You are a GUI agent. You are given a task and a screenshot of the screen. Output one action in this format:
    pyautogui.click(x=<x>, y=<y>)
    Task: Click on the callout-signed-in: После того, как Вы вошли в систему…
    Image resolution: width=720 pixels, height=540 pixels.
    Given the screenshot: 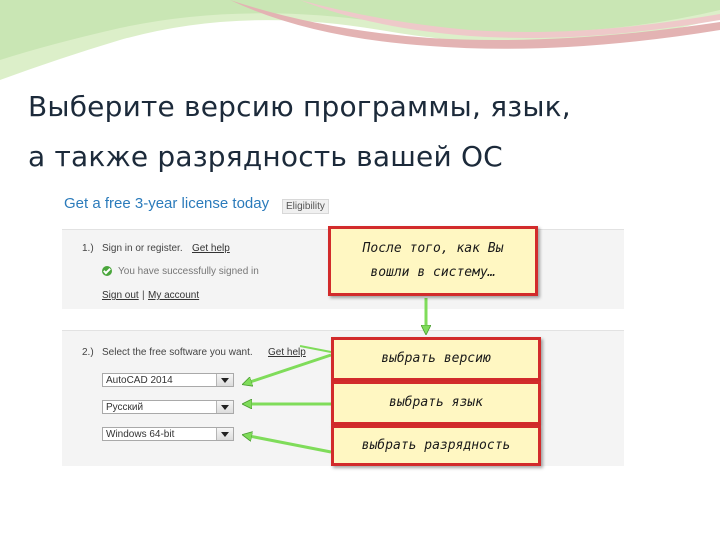 What is the action you would take?
    pyautogui.click(x=433, y=261)
    